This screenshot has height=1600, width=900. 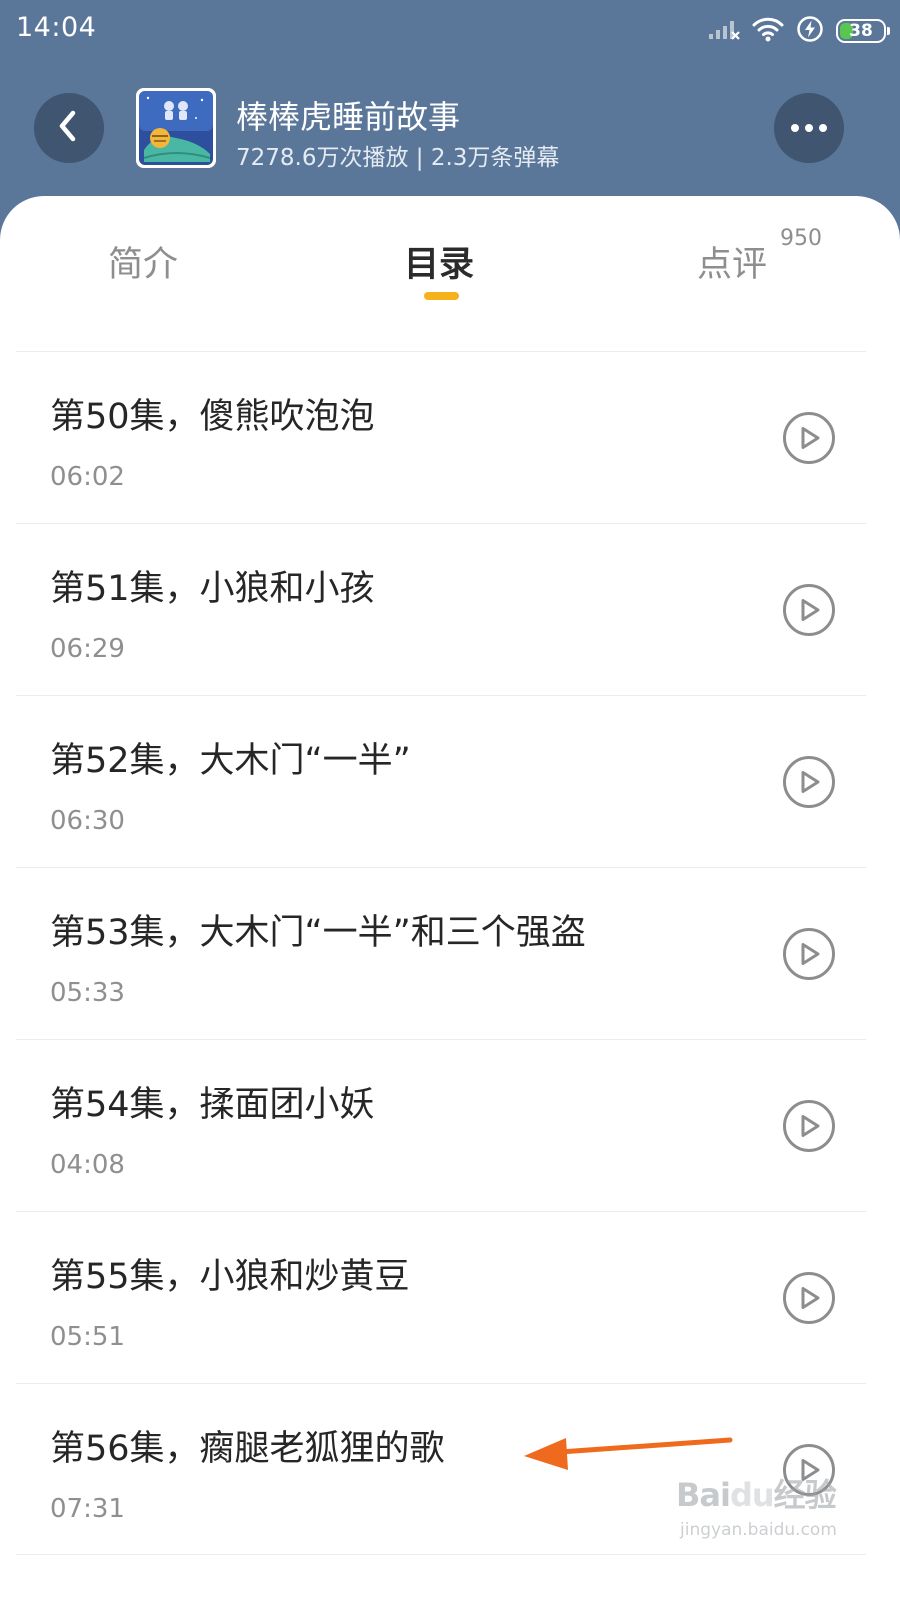 I want to click on more-dots-icon, so click(x=795, y=128).